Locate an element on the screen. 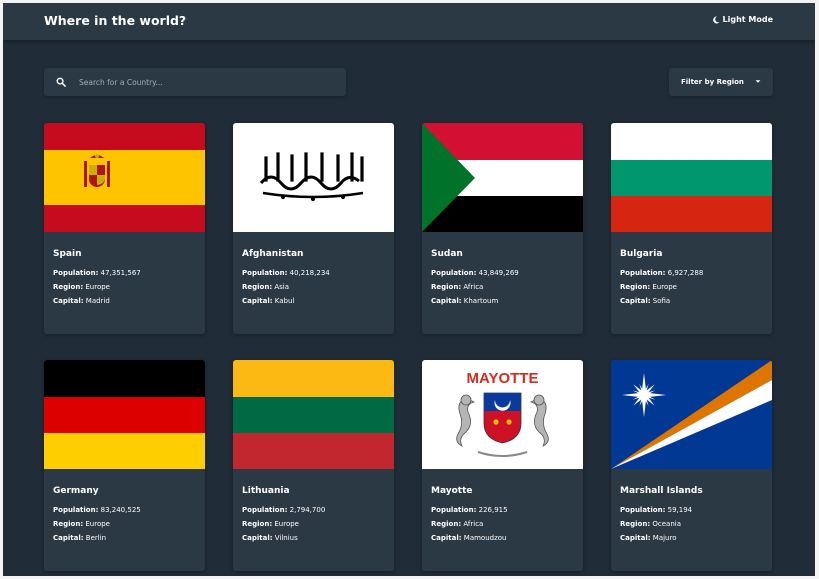 The width and height of the screenshot is (819, 579). country-name: Afghanistan is located at coordinates (273, 254).